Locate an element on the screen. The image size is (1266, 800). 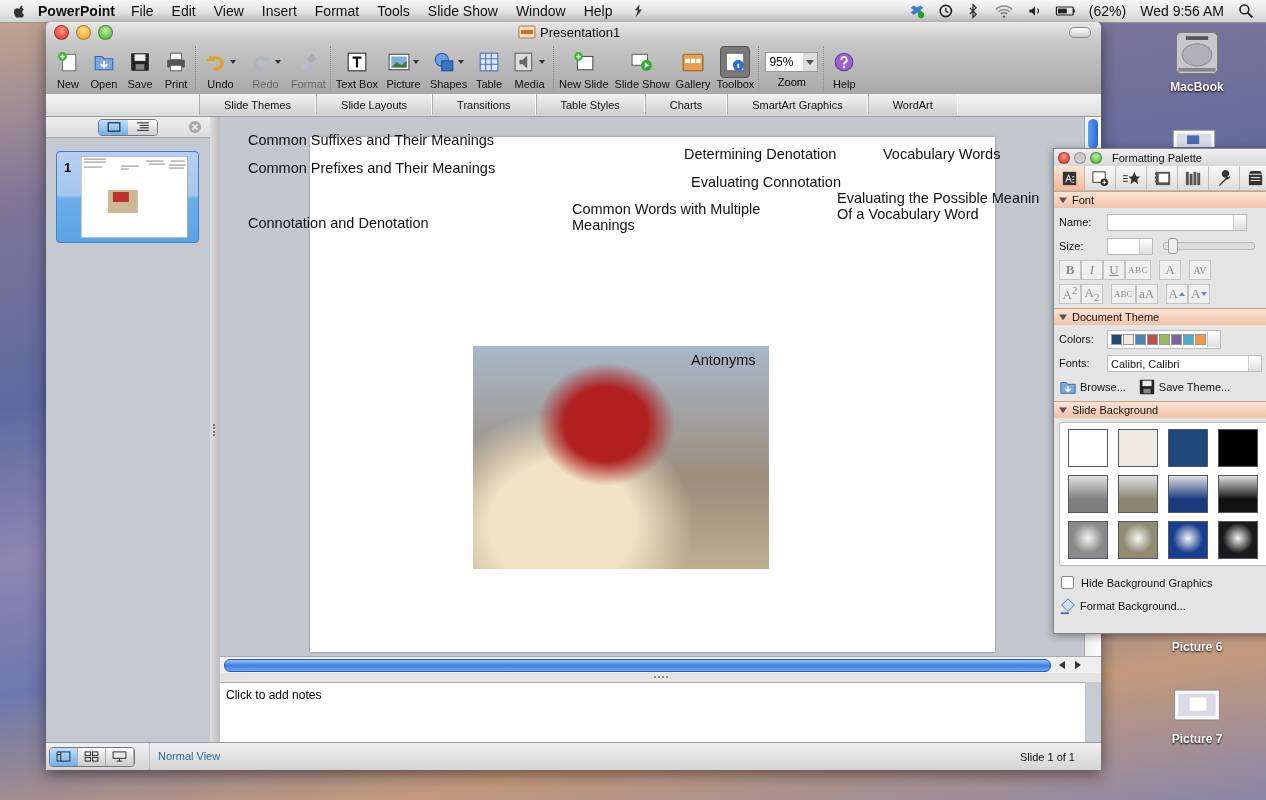
checkbox-label: Hide Background Graphics is located at coordinates (1147, 582).